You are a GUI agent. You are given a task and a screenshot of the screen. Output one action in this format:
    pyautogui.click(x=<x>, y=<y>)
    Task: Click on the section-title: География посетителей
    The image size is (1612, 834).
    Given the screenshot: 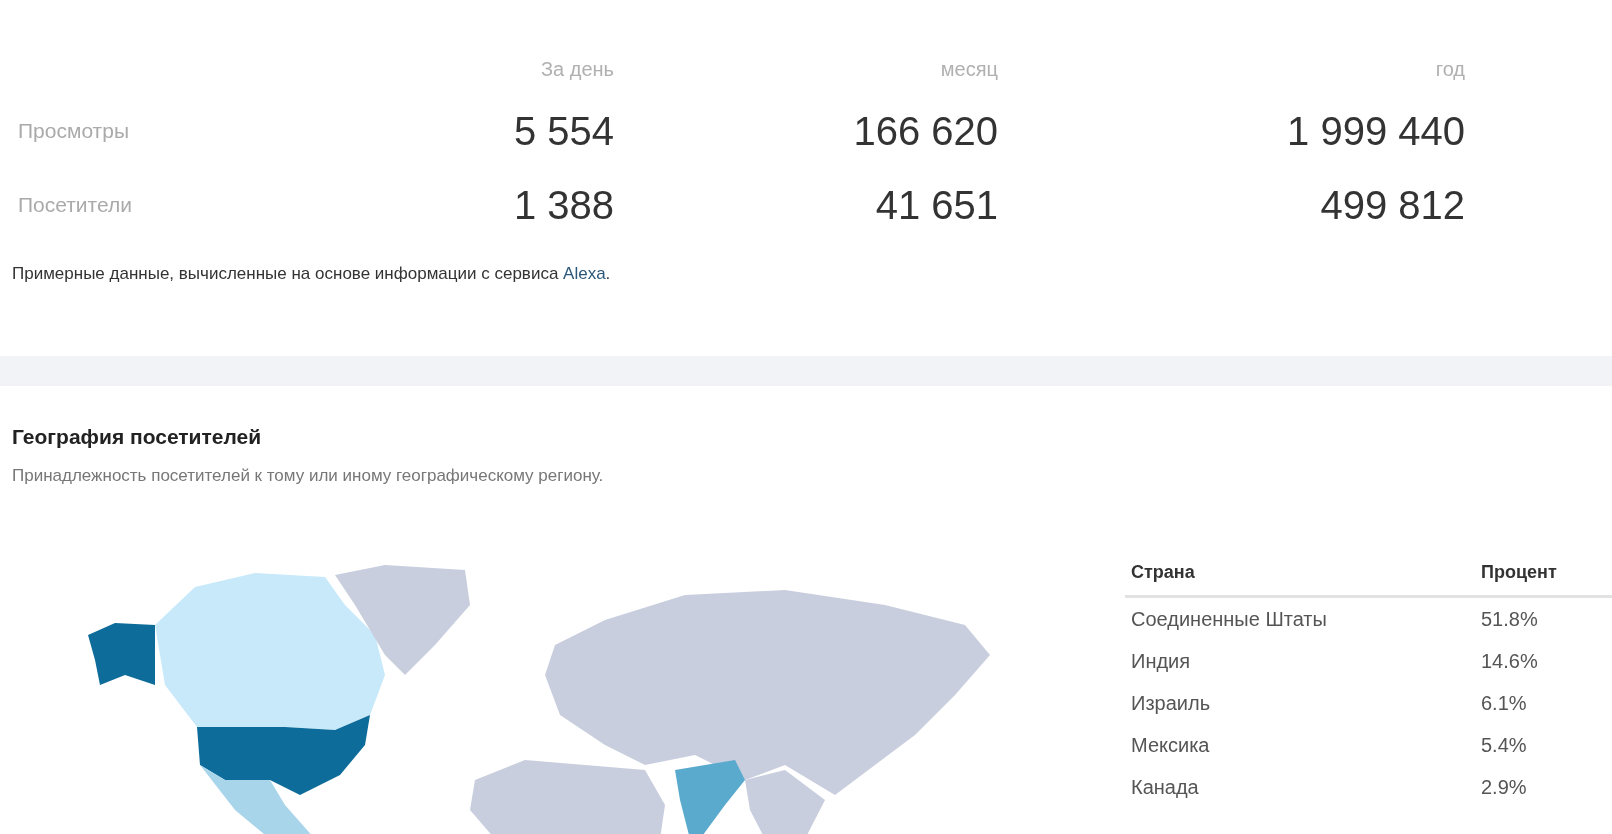 What is the action you would take?
    pyautogui.click(x=137, y=437)
    